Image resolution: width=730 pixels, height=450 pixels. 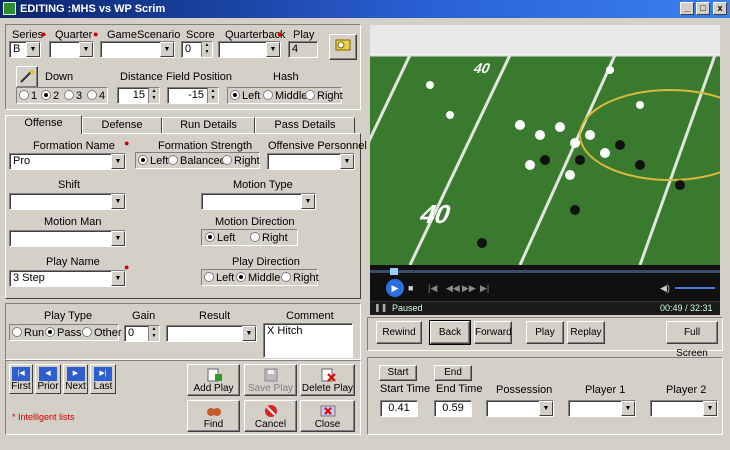 What do you see at coordinates (102, 333) in the screenshot?
I see `play-type-radio-other: Other` at bounding box center [102, 333].